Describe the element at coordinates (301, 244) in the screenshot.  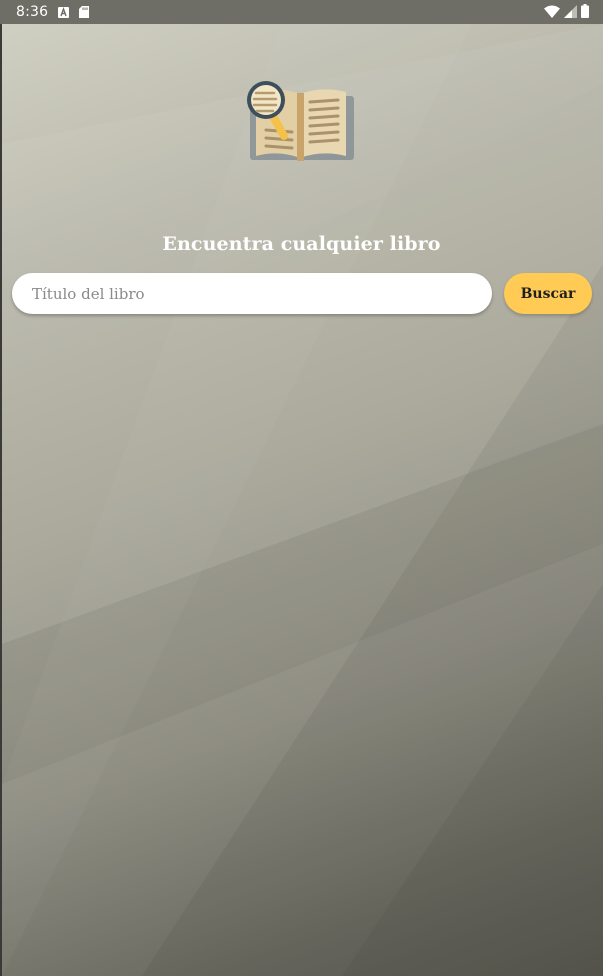
I see `page-title: Encuentra cualquier libro` at that location.